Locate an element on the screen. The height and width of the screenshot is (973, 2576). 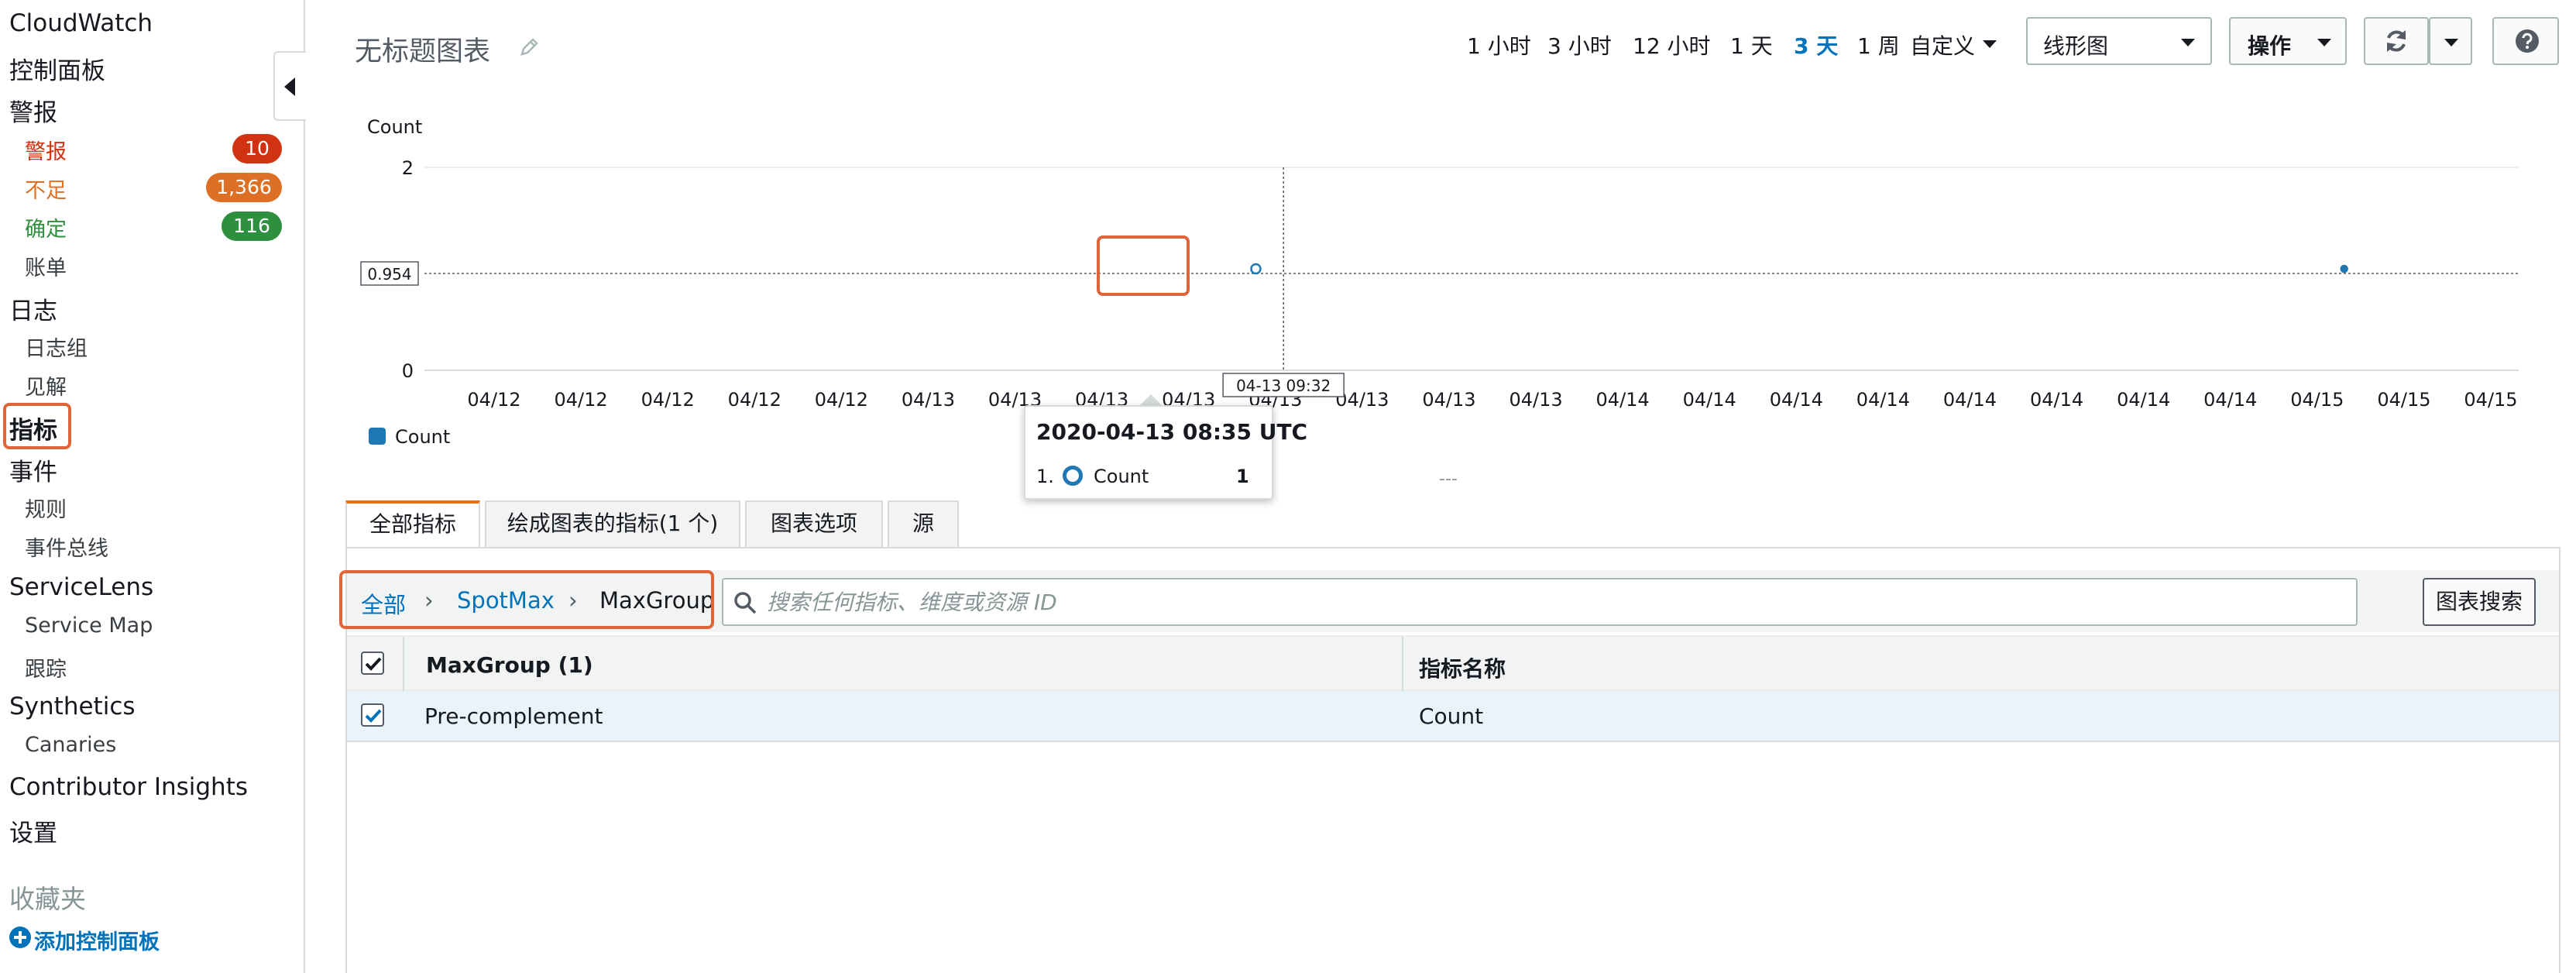
chart-annotations: 0.954 04-13 09:32 is located at coordinates (852, 329).